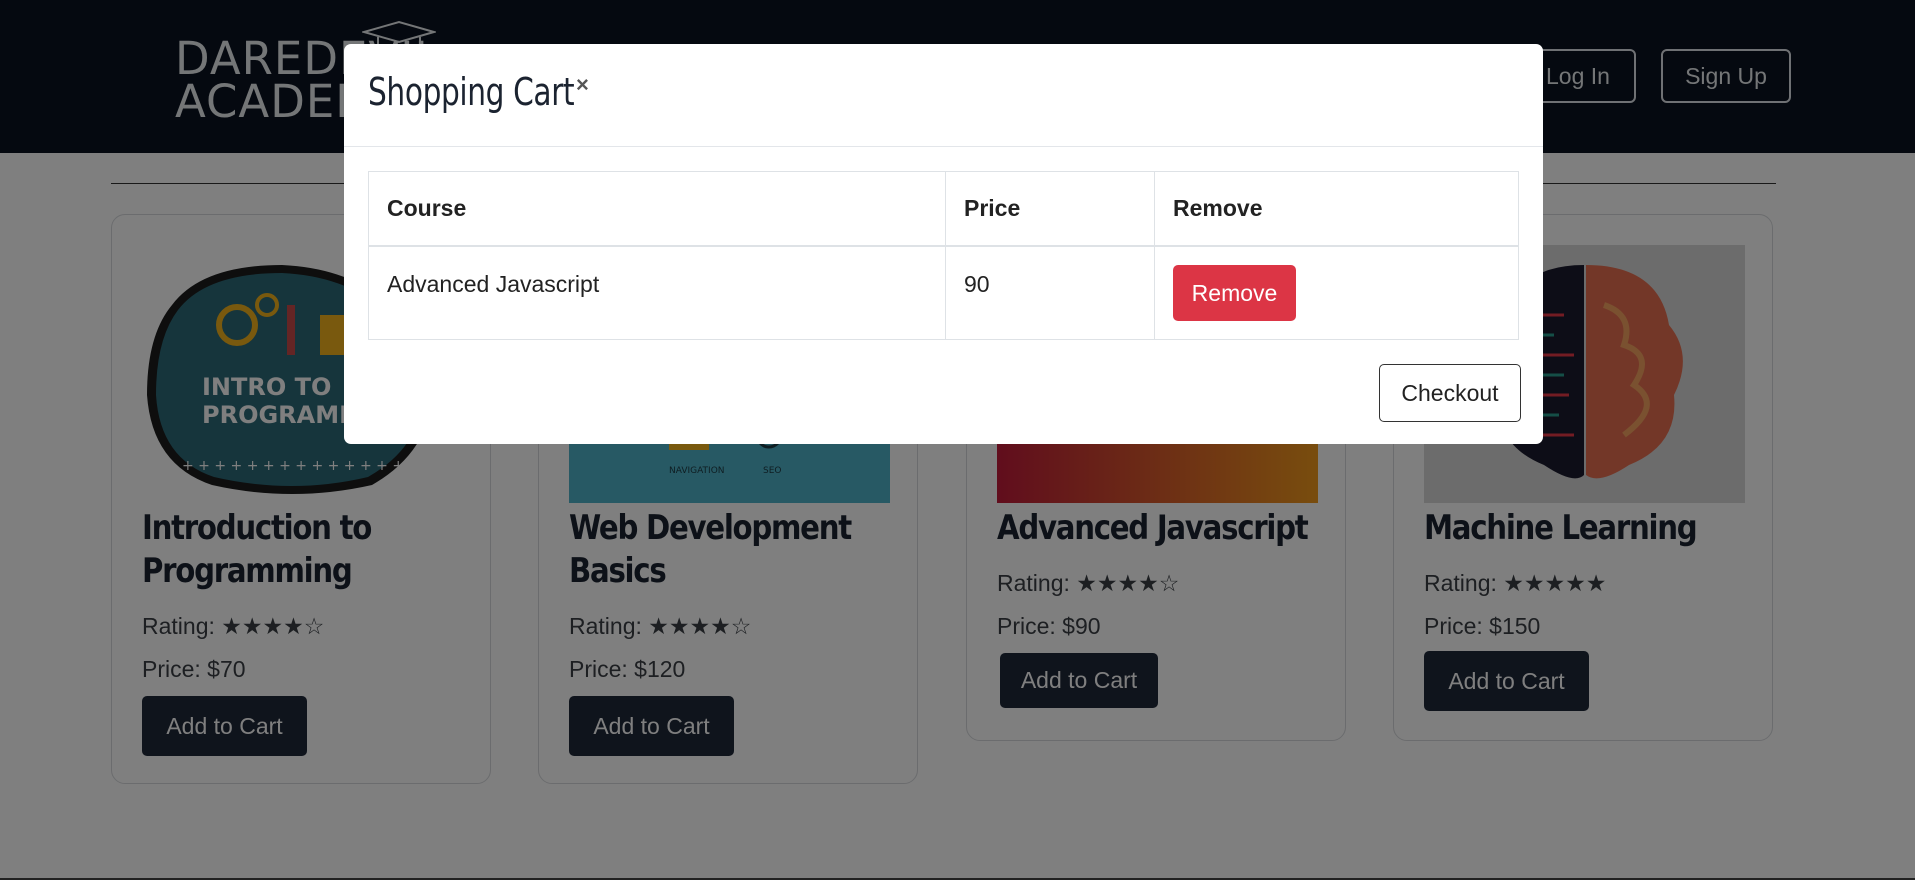 The width and height of the screenshot is (1915, 880). Describe the element at coordinates (943, 95) in the screenshot. I see `modal-header: Shopping Cart ×` at that location.